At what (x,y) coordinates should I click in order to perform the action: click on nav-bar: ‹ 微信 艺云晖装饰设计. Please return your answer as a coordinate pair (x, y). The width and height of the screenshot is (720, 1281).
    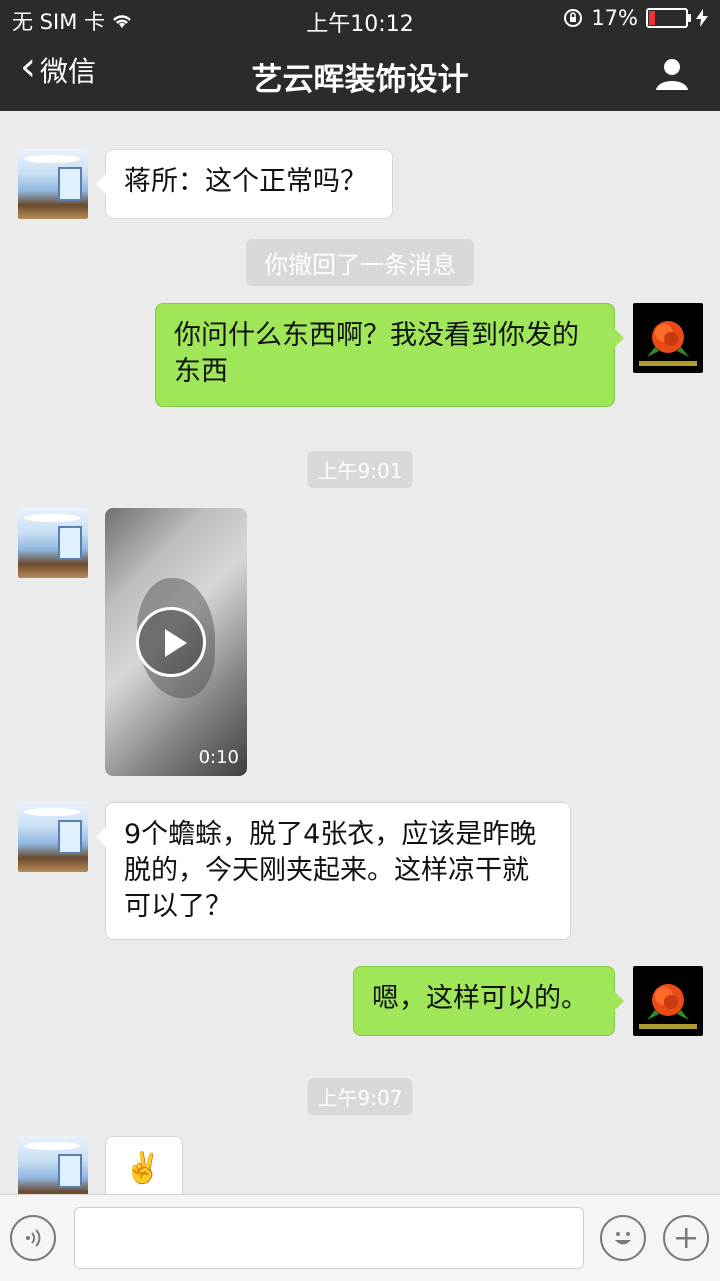
    Looking at the image, I should click on (360, 73).